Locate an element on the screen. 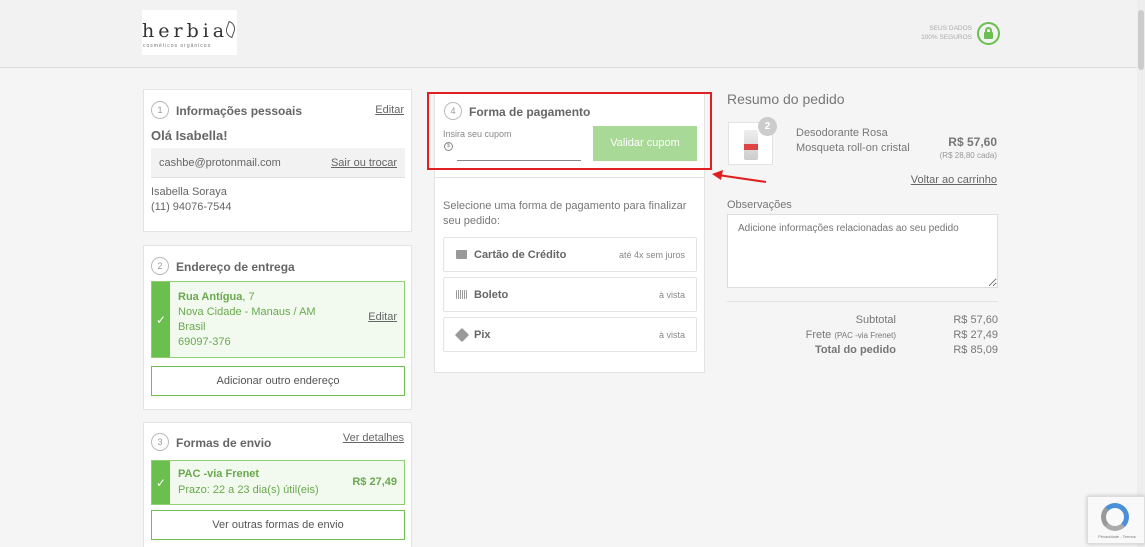 The width and height of the screenshot is (1145, 547). summary-title: Resumo do pedido is located at coordinates (786, 99).